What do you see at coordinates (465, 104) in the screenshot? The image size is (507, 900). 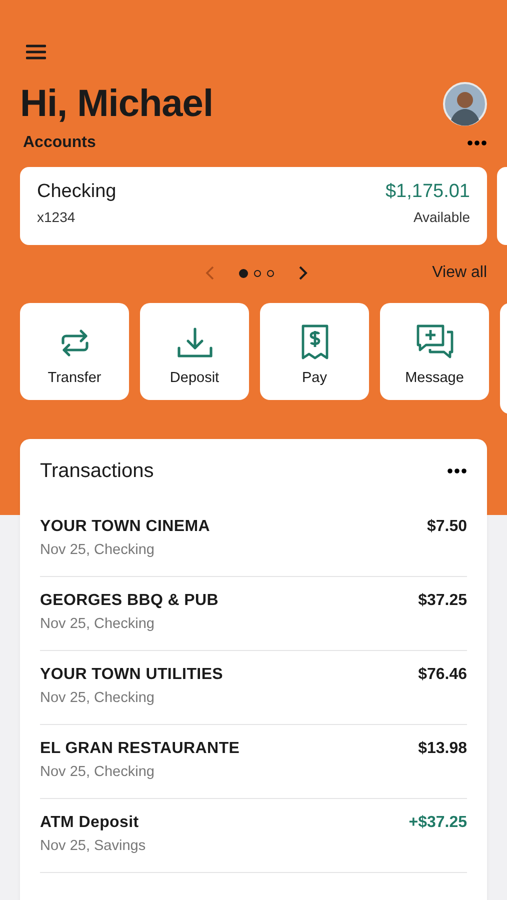 I see `avatar` at bounding box center [465, 104].